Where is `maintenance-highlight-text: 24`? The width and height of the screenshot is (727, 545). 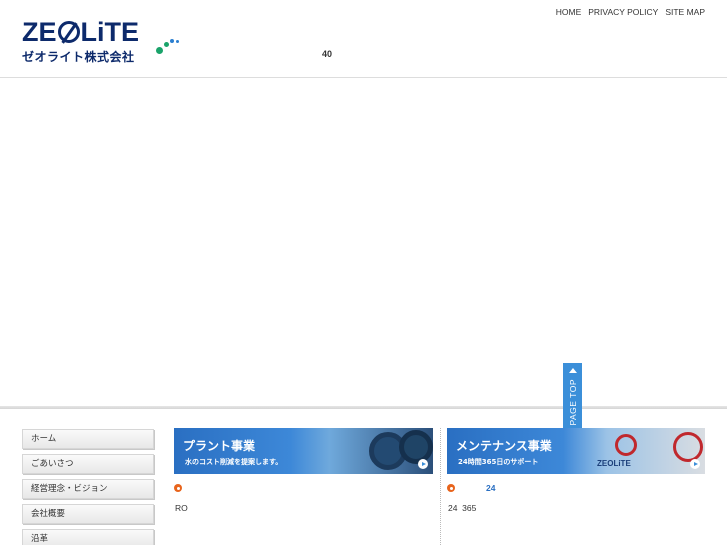
maintenance-highlight-text: 24 is located at coordinates (490, 488).